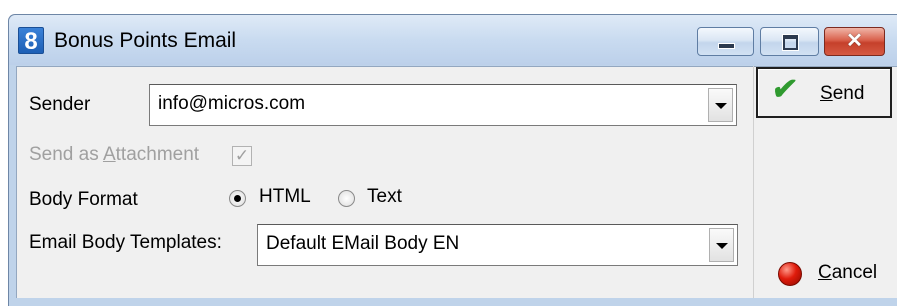 The height and width of the screenshot is (306, 897). I want to click on sender-value: info@micros.com, so click(232, 103).